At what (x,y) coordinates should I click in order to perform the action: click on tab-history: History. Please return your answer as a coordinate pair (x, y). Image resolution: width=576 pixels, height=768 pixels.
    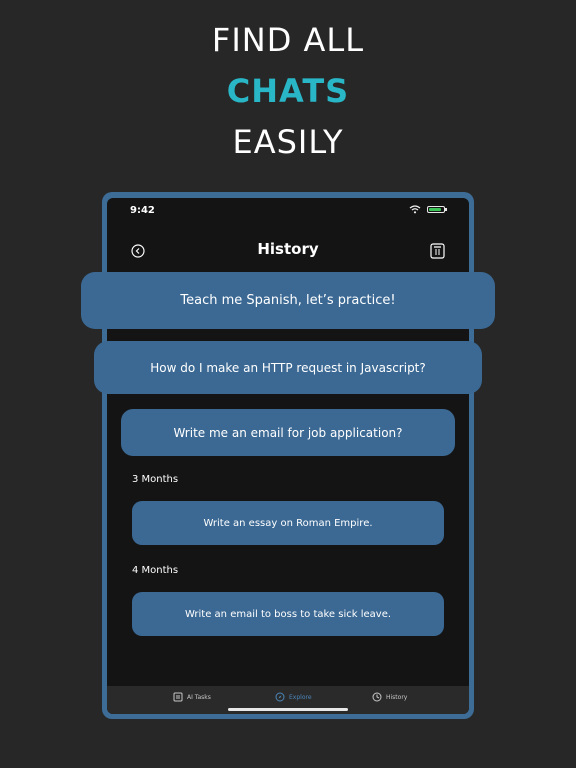
    Looking at the image, I should click on (389, 697).